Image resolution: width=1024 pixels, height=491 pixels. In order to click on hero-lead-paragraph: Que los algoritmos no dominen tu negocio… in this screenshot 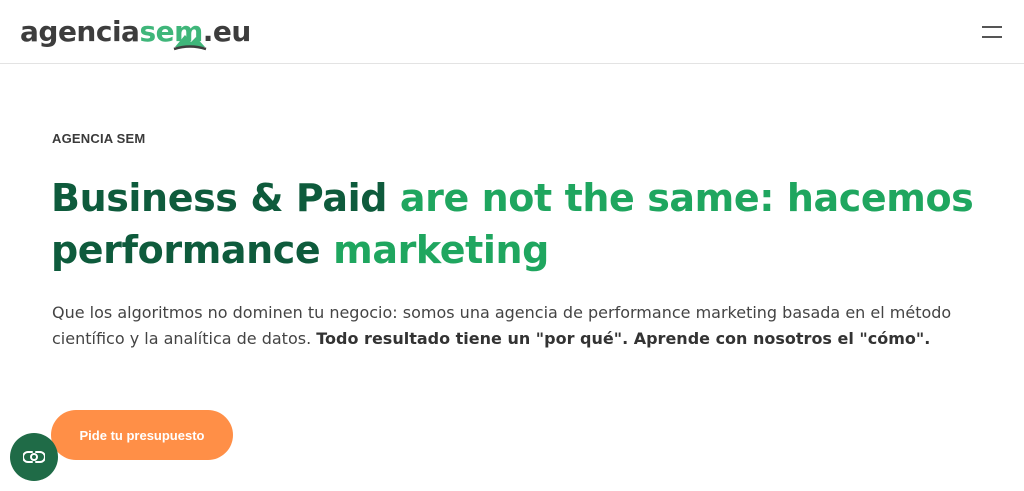, I will do `click(502, 326)`.